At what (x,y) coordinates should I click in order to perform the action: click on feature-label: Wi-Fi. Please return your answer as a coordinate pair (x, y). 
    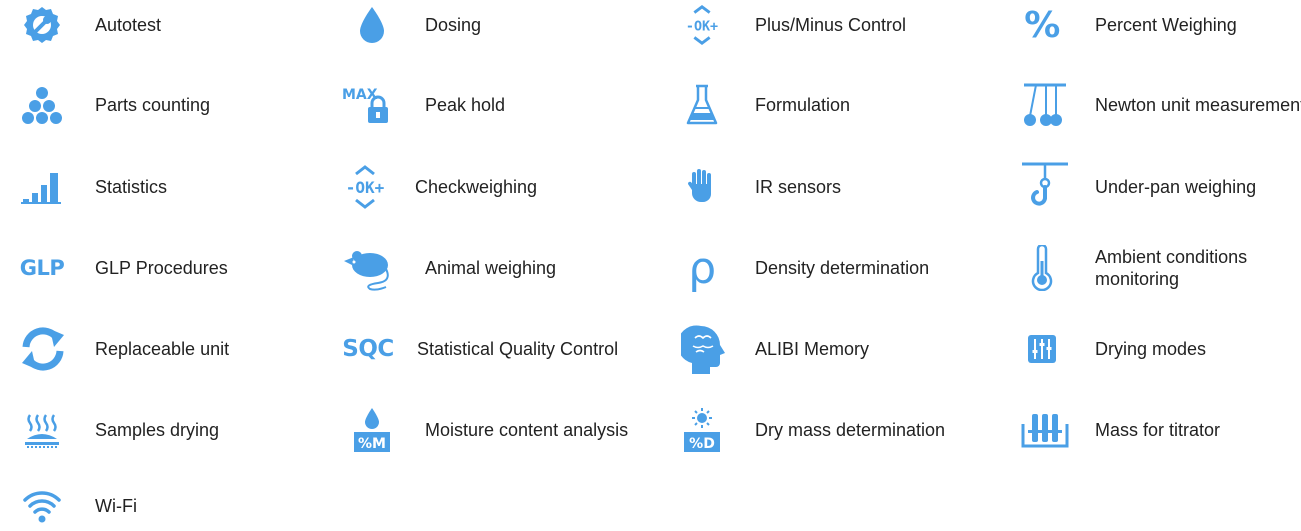
    Looking at the image, I should click on (116, 506).